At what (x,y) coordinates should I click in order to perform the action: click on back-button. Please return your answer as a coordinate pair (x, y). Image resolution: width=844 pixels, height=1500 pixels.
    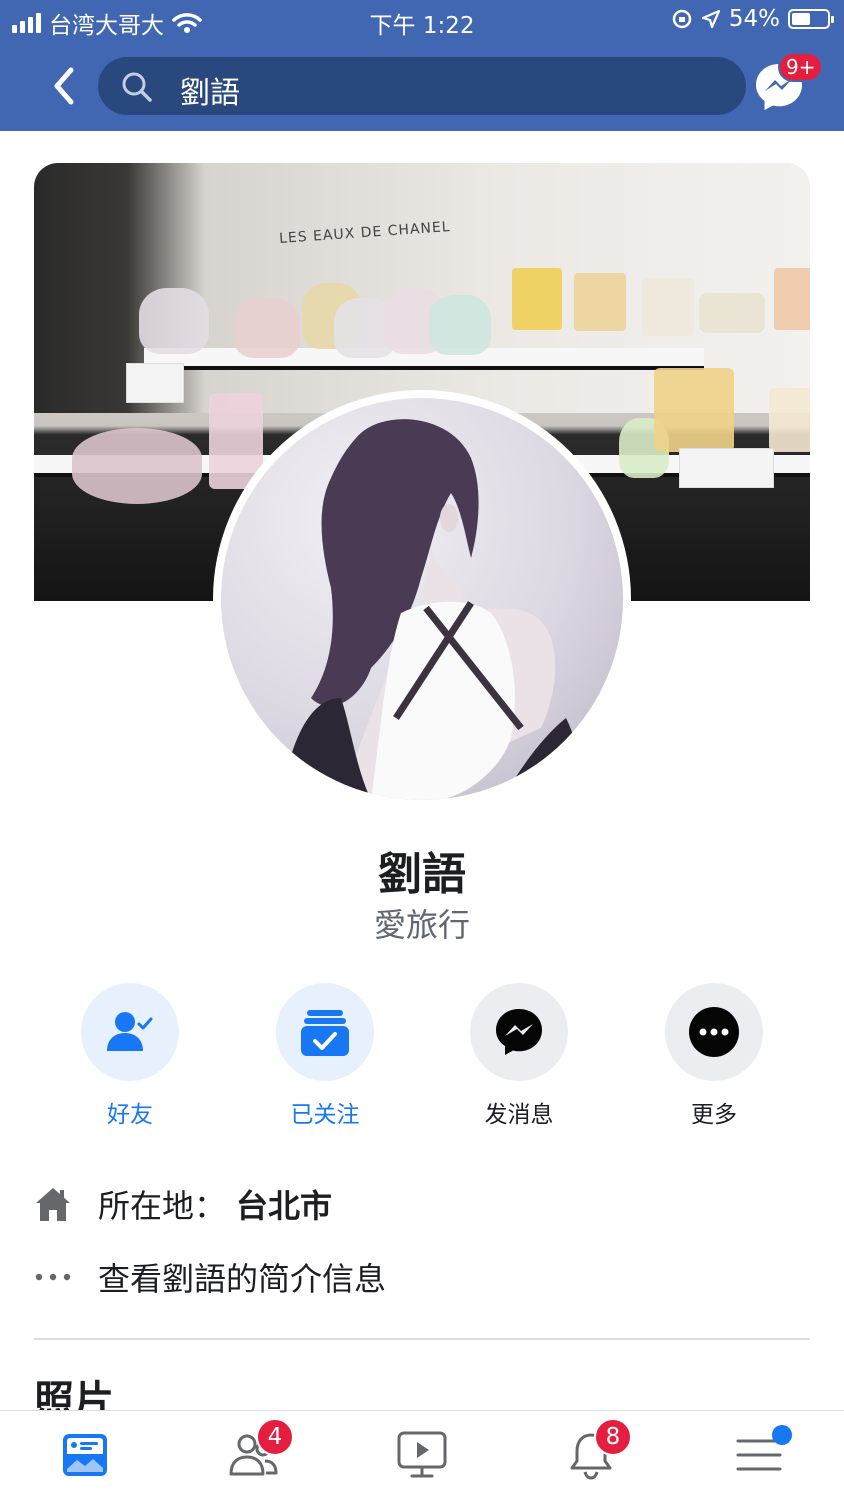
    Looking at the image, I should click on (64, 86).